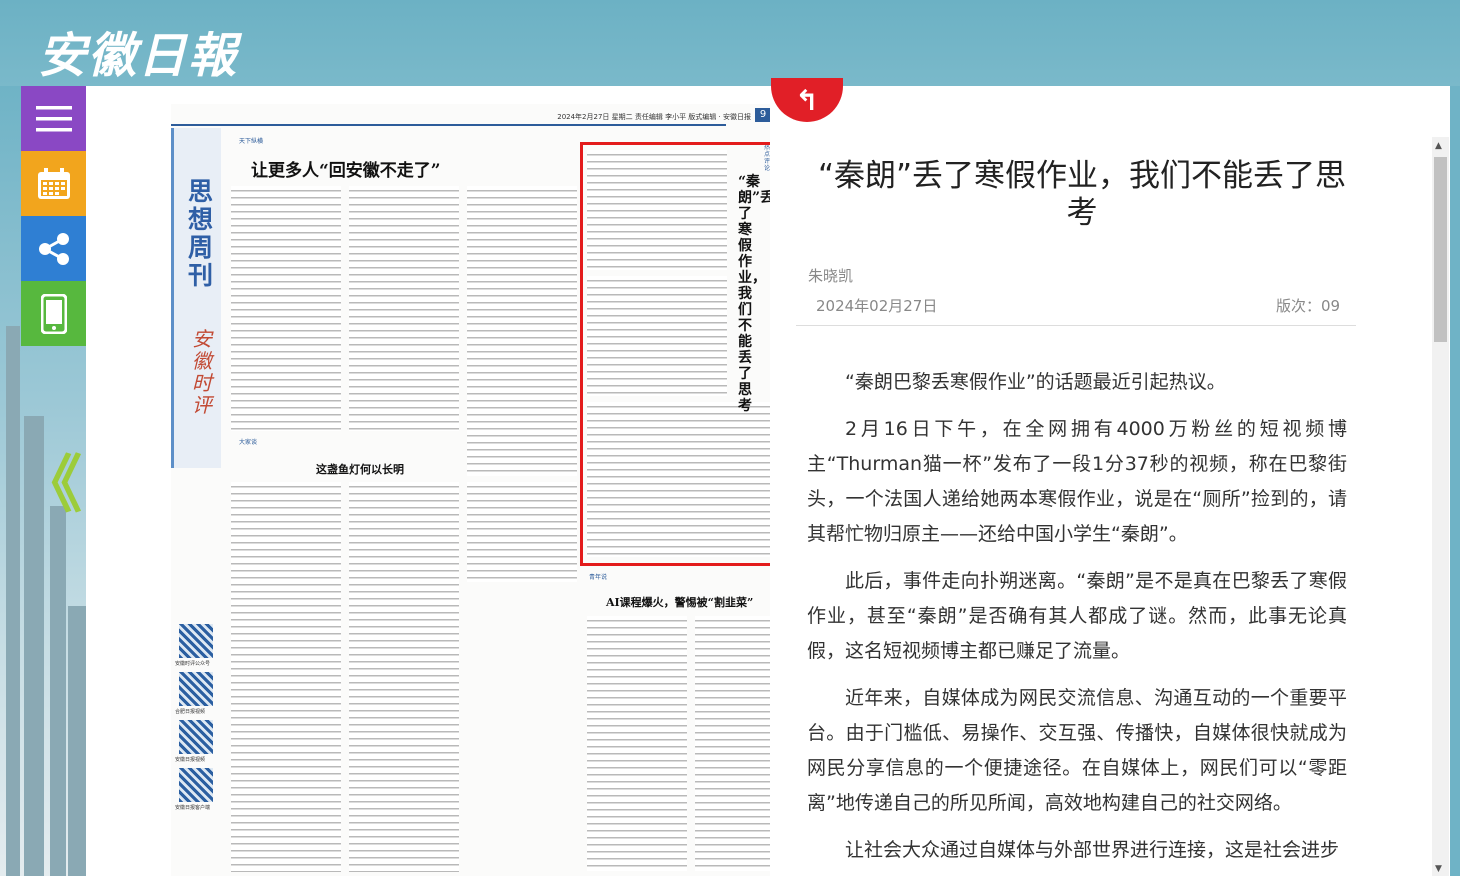  I want to click on column-band: 思想周刊 安徽时评, so click(196, 298).